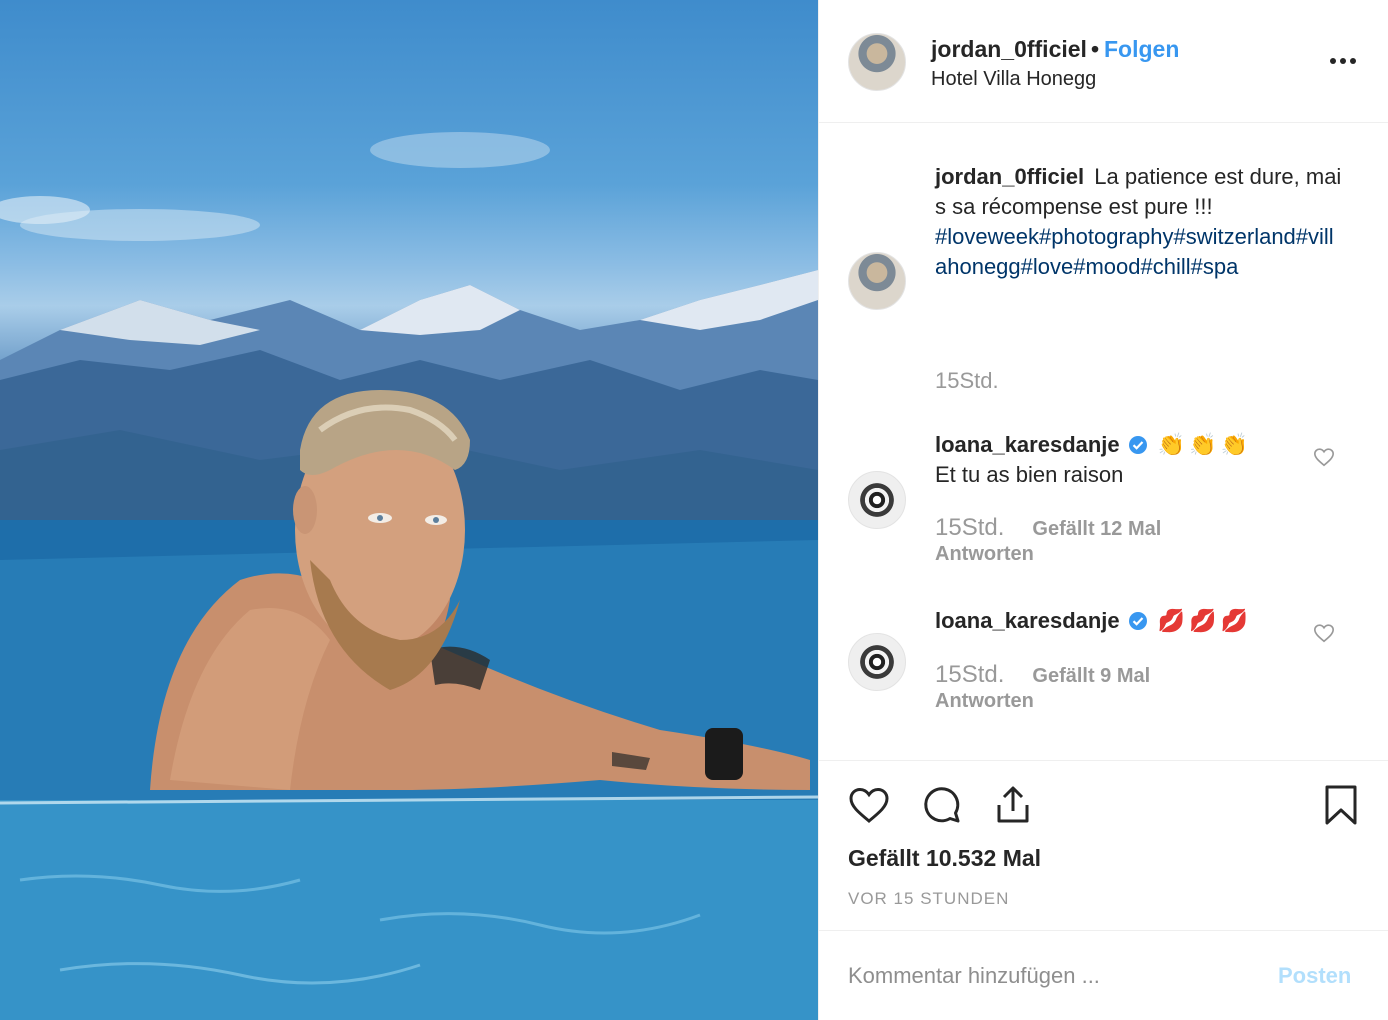 The image size is (1388, 1020). I want to click on comment-likes: Gefällt 12 Mal, so click(1096, 529).